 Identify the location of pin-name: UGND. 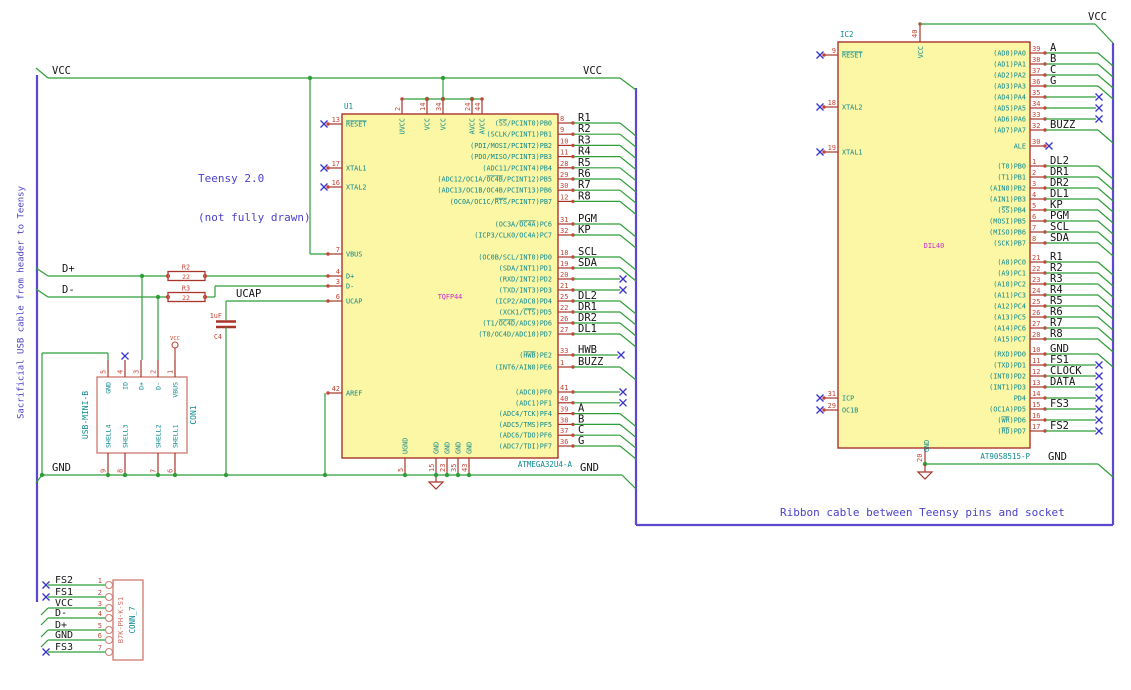
(406, 446).